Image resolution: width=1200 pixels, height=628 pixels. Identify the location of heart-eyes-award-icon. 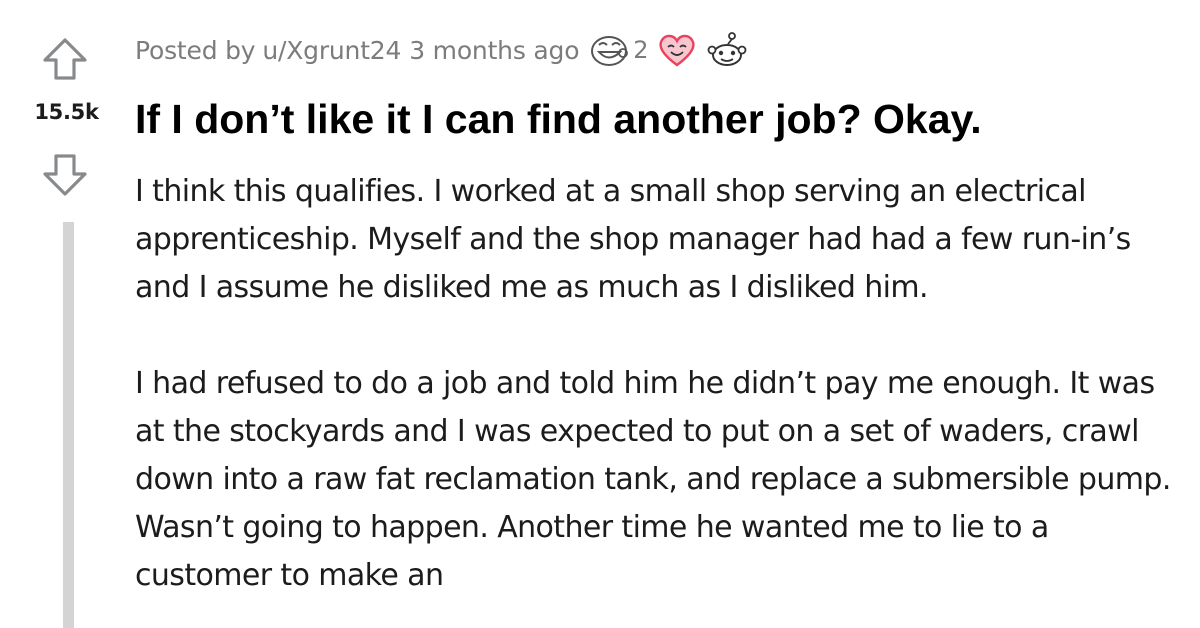
(677, 50).